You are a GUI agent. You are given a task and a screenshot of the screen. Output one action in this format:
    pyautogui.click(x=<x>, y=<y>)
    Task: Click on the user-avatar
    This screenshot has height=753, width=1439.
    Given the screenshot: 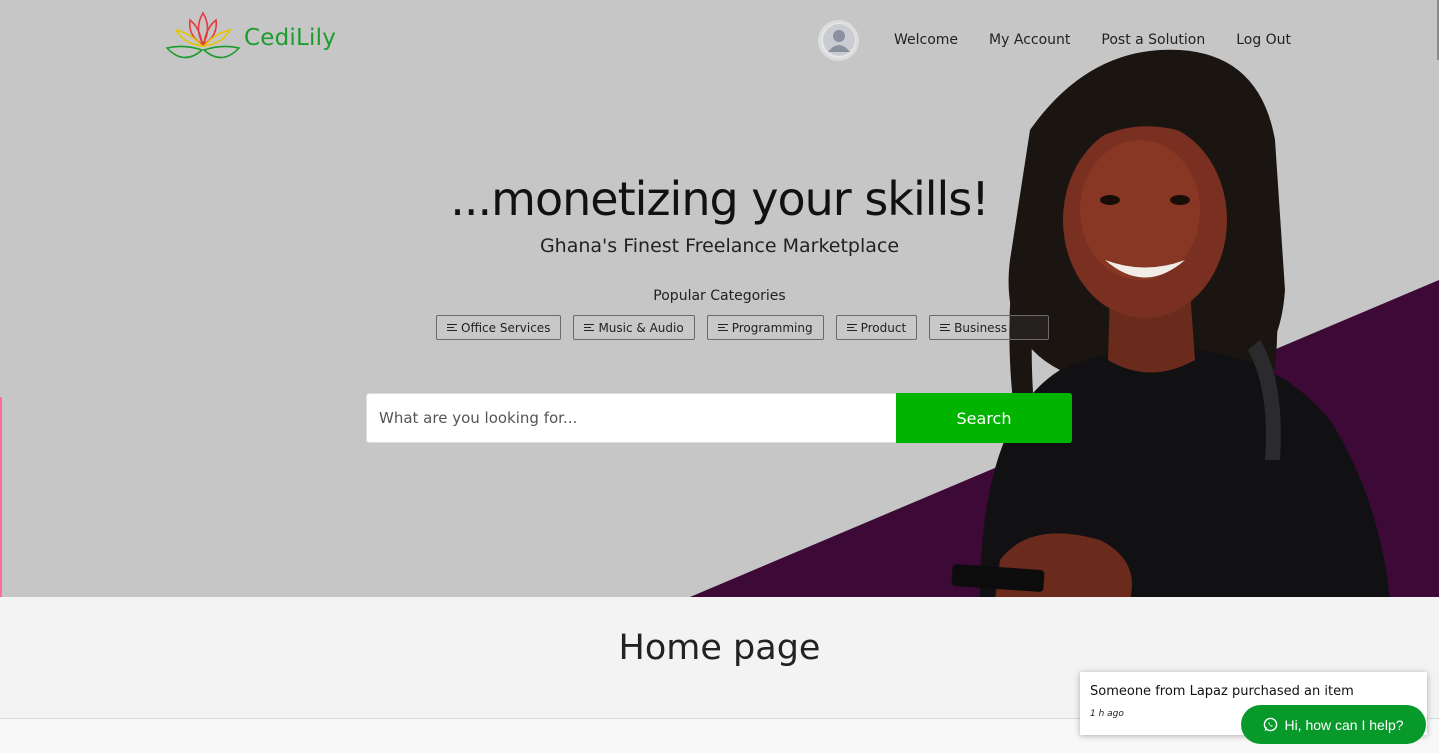 What is the action you would take?
    pyautogui.click(x=838, y=40)
    